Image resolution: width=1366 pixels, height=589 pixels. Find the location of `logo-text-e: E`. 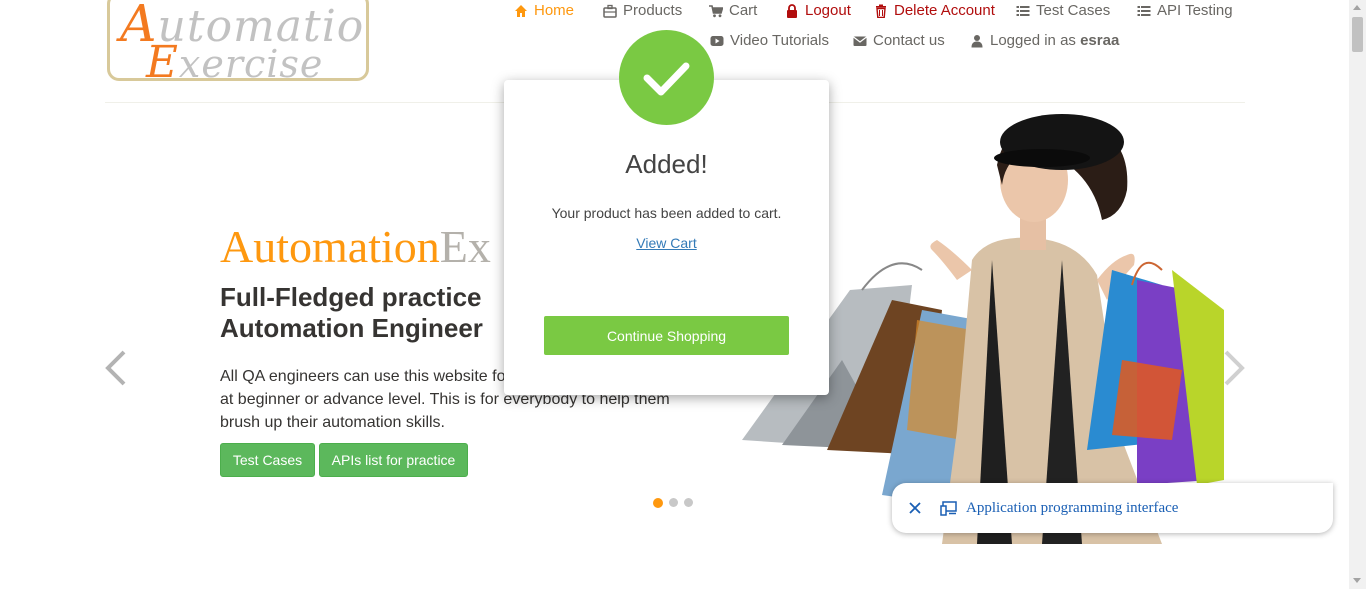

logo-text-e: E is located at coordinates (162, 59).